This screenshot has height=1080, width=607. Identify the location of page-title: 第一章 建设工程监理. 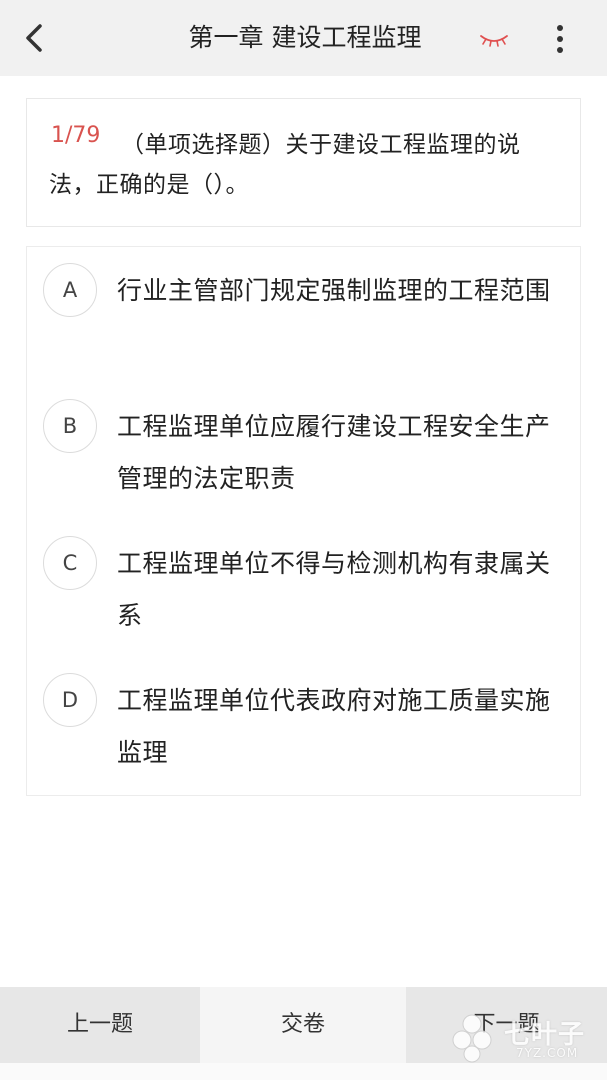
(305, 37).